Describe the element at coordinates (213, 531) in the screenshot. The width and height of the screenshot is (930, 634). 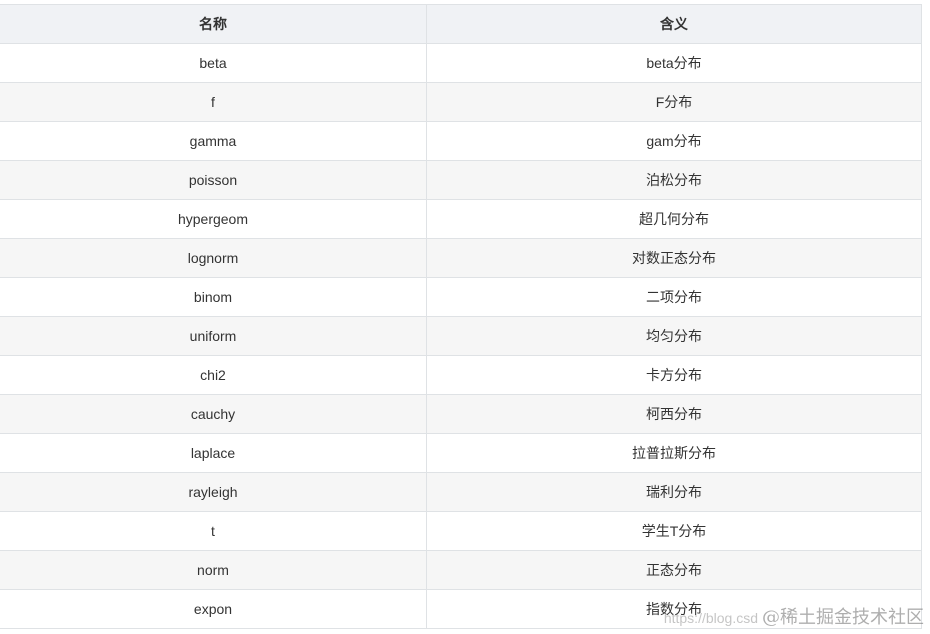
I see `cell-name: t` at that location.